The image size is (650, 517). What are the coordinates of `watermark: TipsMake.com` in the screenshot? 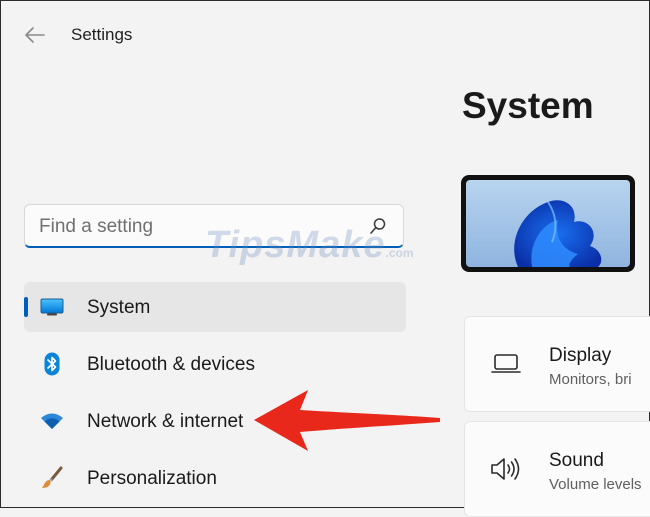 It's located at (309, 245).